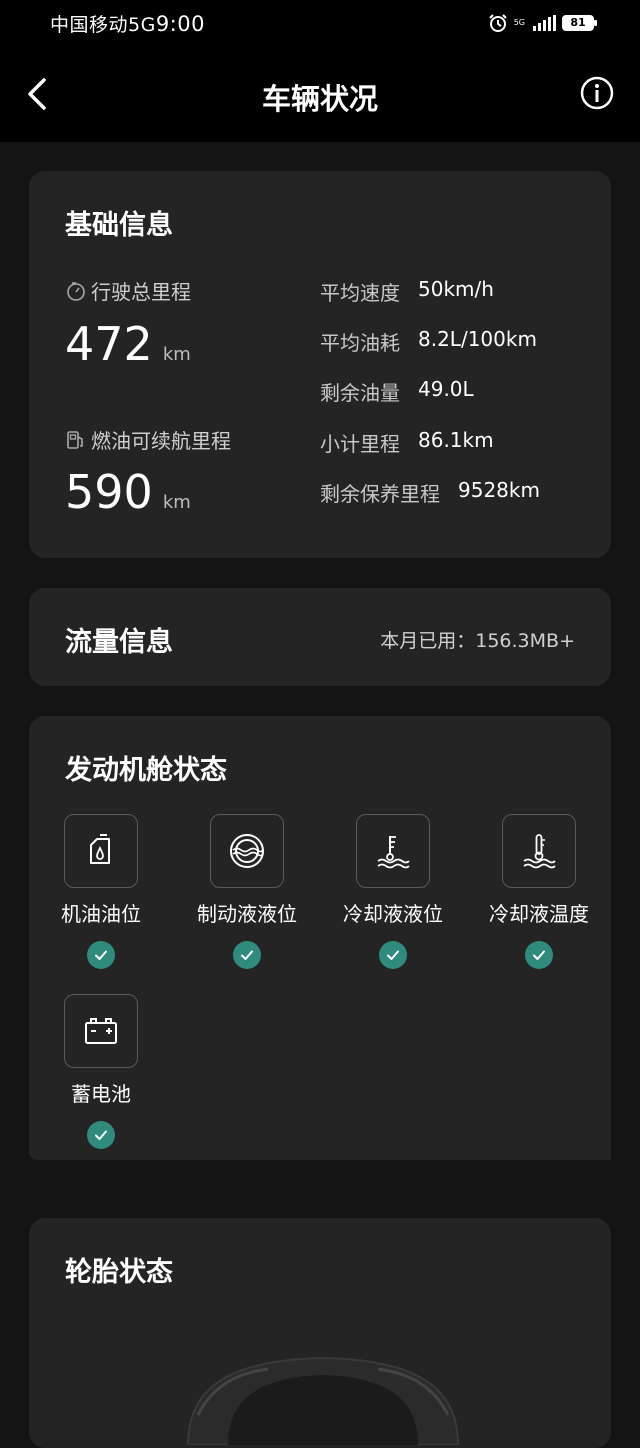  I want to click on engine-item-brake-fluid: 制动液液位, so click(247, 891).